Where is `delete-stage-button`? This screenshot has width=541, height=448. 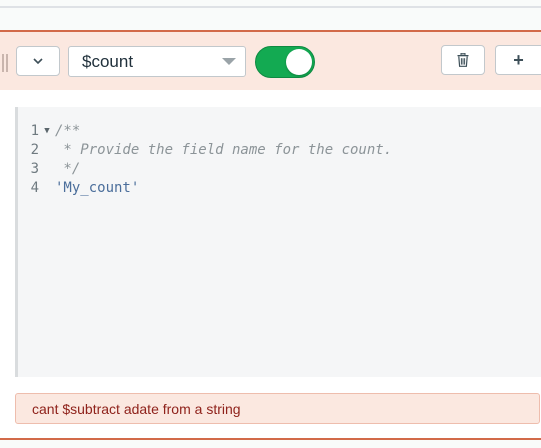
delete-stage-button is located at coordinates (463, 60).